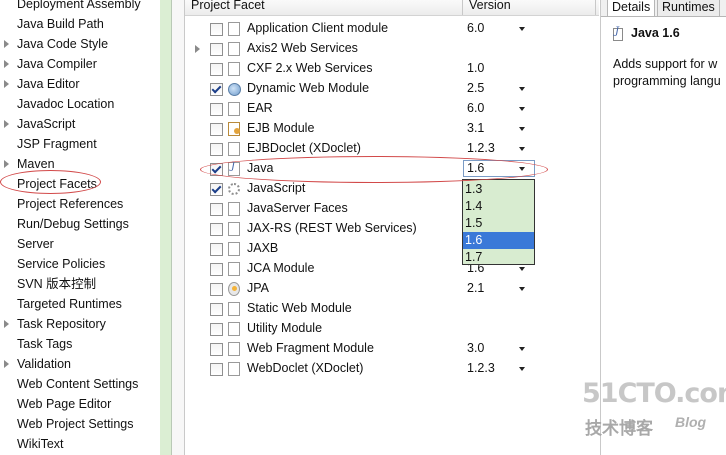  What do you see at coordinates (80, 124) in the screenshot?
I see `tree-item: JavaScript` at bounding box center [80, 124].